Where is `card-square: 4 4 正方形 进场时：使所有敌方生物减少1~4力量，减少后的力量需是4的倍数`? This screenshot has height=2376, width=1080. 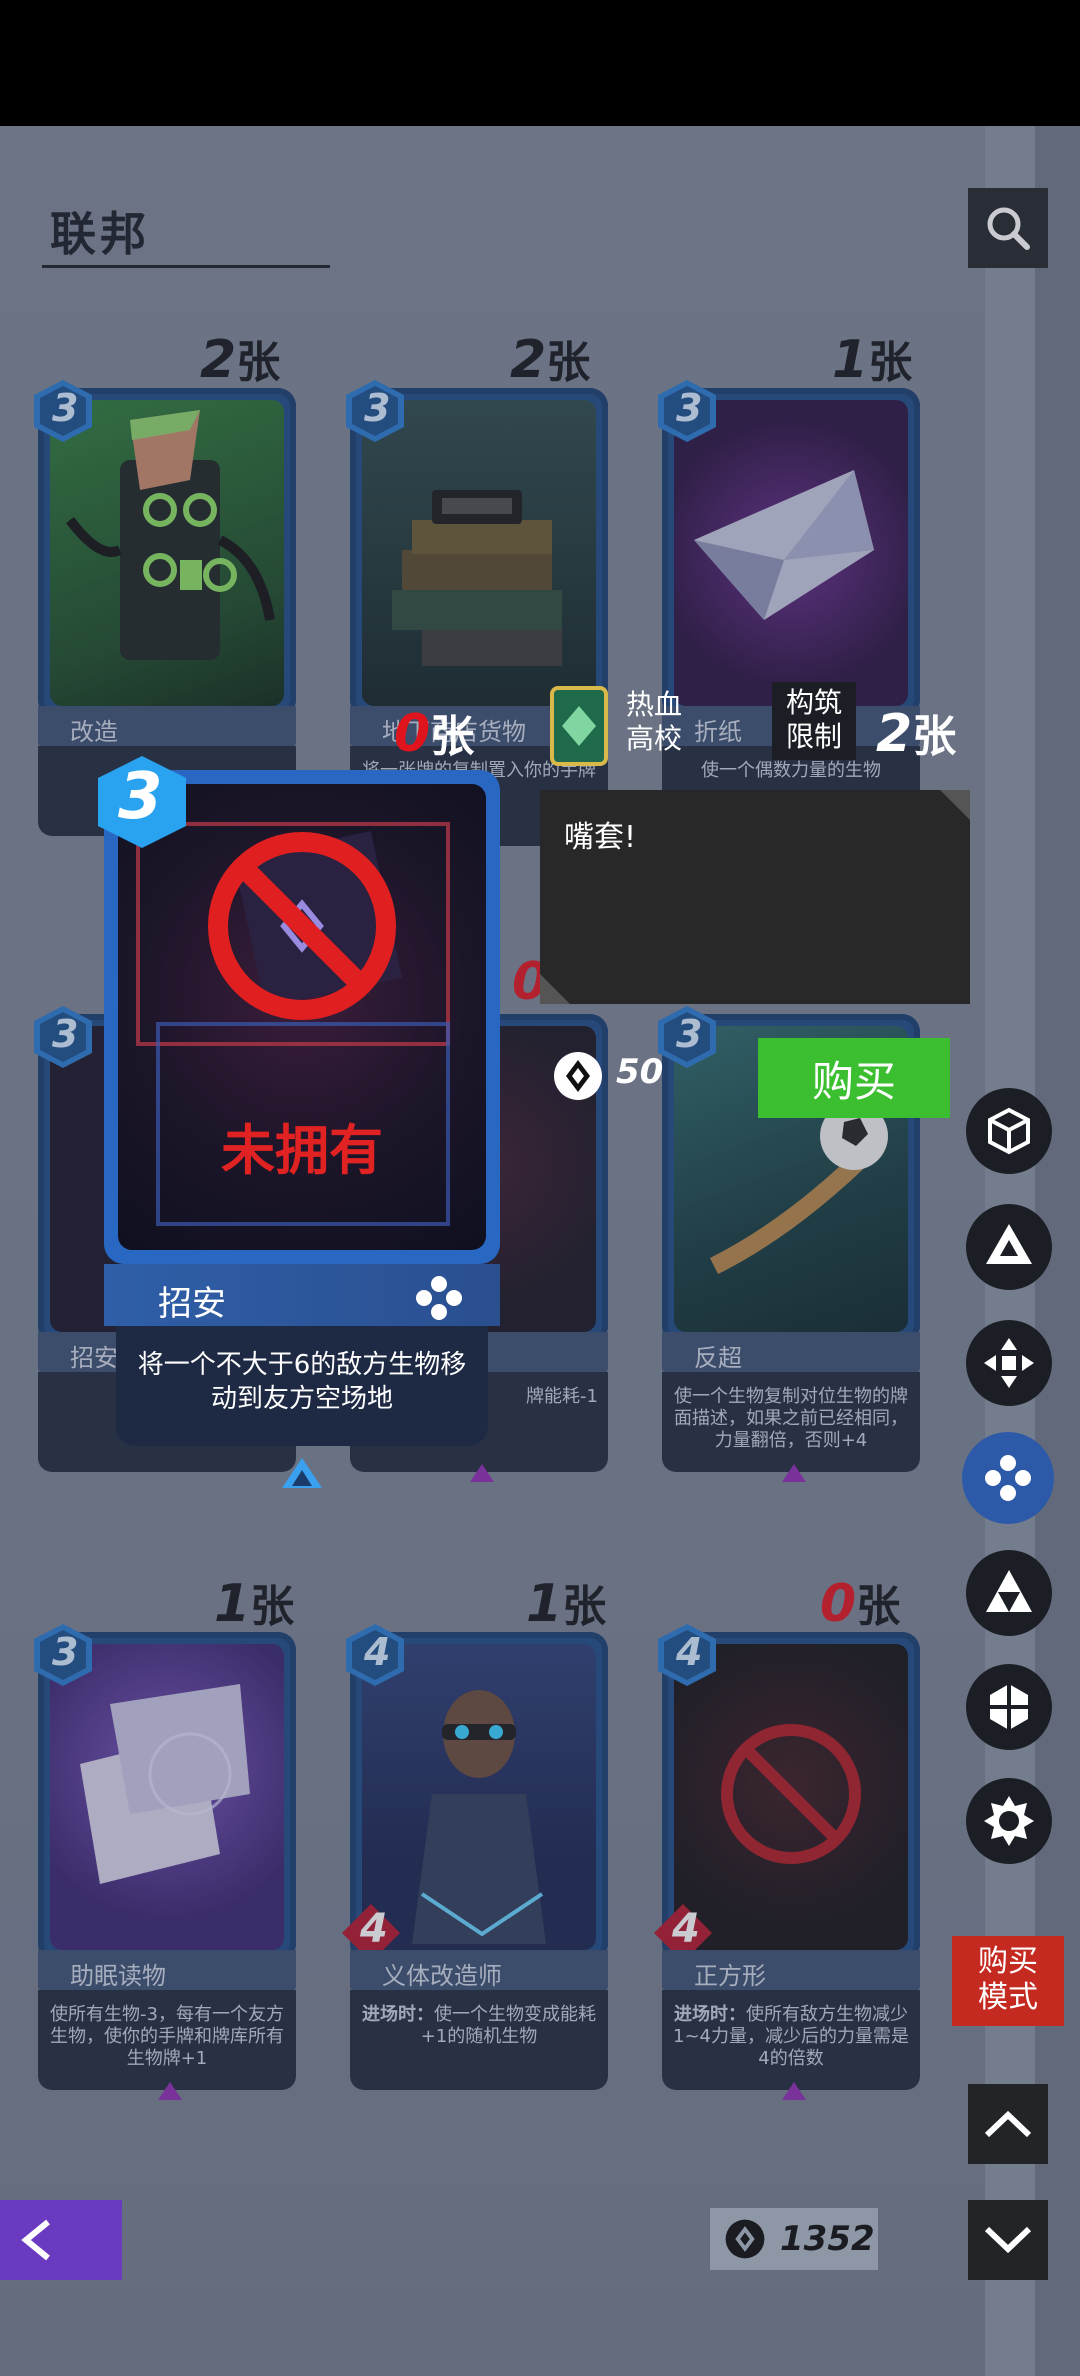
card-square: 4 4 正方形 进场时：使所有敌方生物减少1~4力量，减少后的力量需是4的倍数 is located at coordinates (787, 1862).